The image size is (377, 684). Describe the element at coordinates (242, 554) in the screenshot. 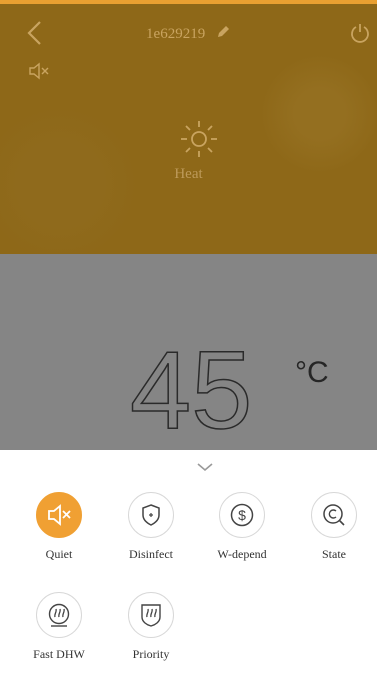

I see `function-label: W-depend` at that location.